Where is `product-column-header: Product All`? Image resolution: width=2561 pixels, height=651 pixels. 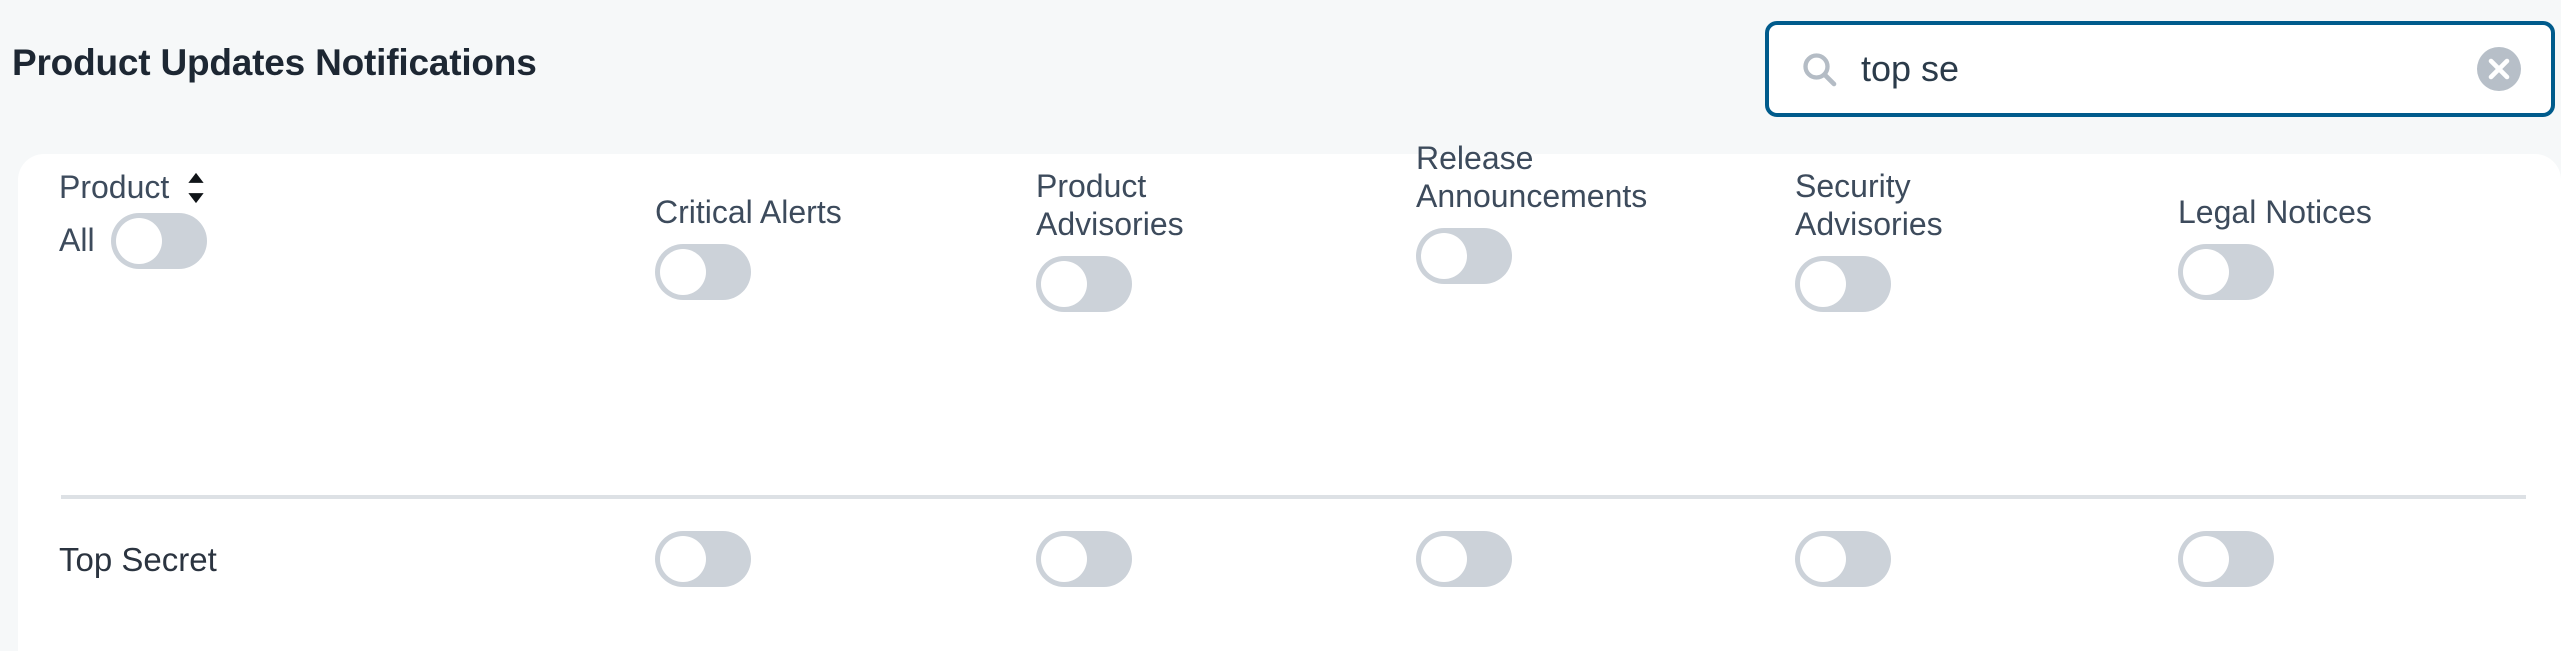 product-column-header: Product All is located at coordinates (204, 219).